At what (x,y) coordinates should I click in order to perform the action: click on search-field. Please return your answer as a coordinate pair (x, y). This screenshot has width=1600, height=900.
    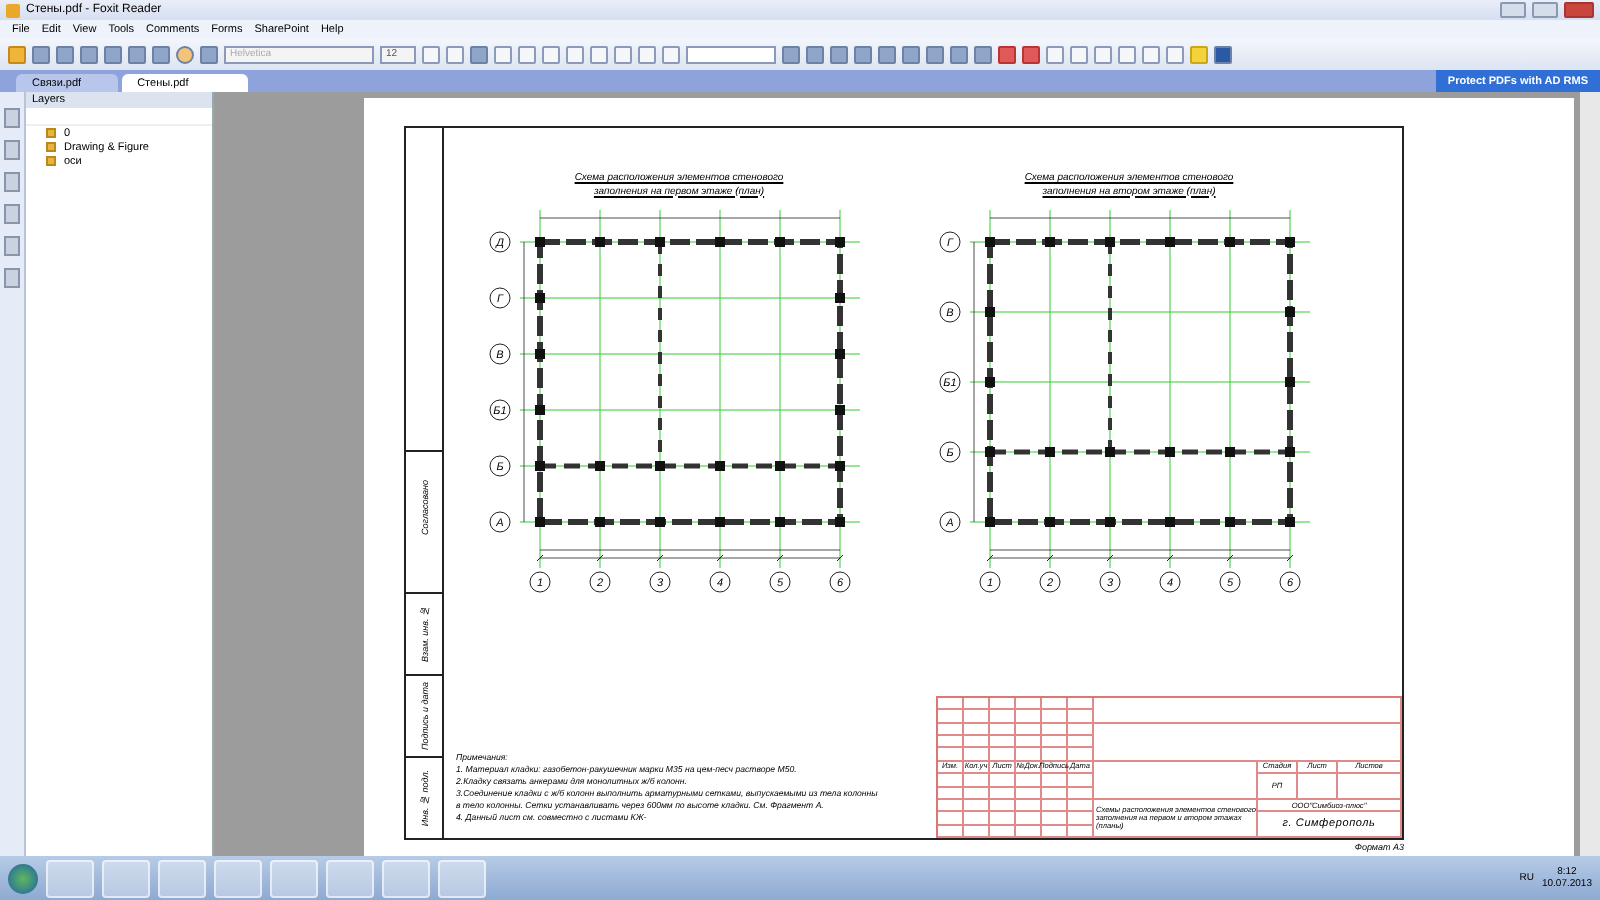
    Looking at the image, I should click on (731, 54).